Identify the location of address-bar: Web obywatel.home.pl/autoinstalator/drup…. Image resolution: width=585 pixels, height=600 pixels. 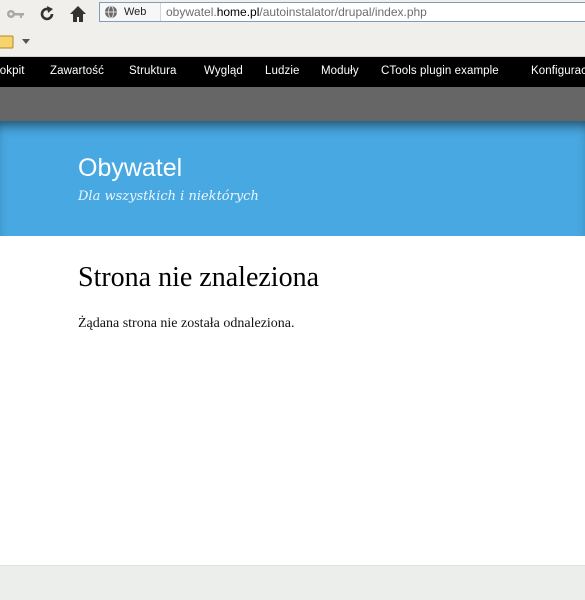
(342, 12).